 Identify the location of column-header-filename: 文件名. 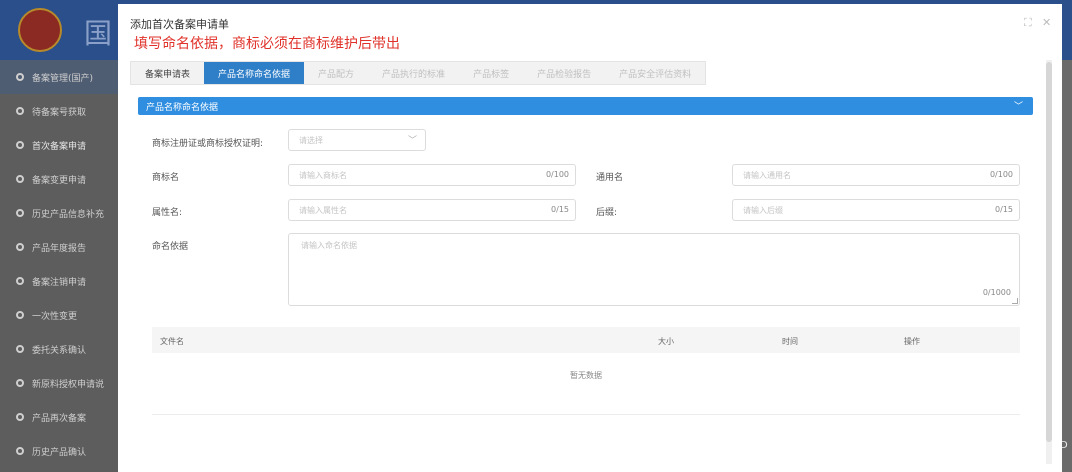
(172, 341).